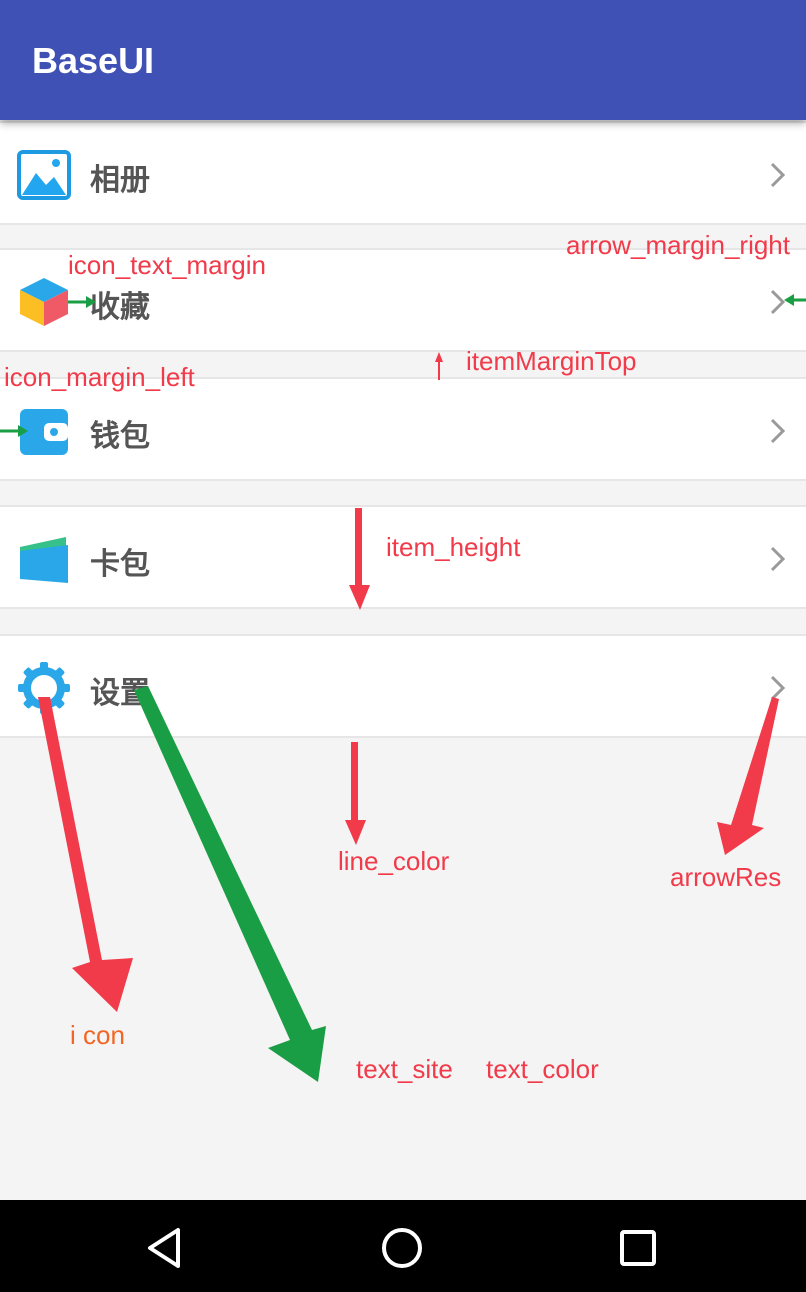  What do you see at coordinates (44, 560) in the screenshot?
I see `card-pack-icon` at bounding box center [44, 560].